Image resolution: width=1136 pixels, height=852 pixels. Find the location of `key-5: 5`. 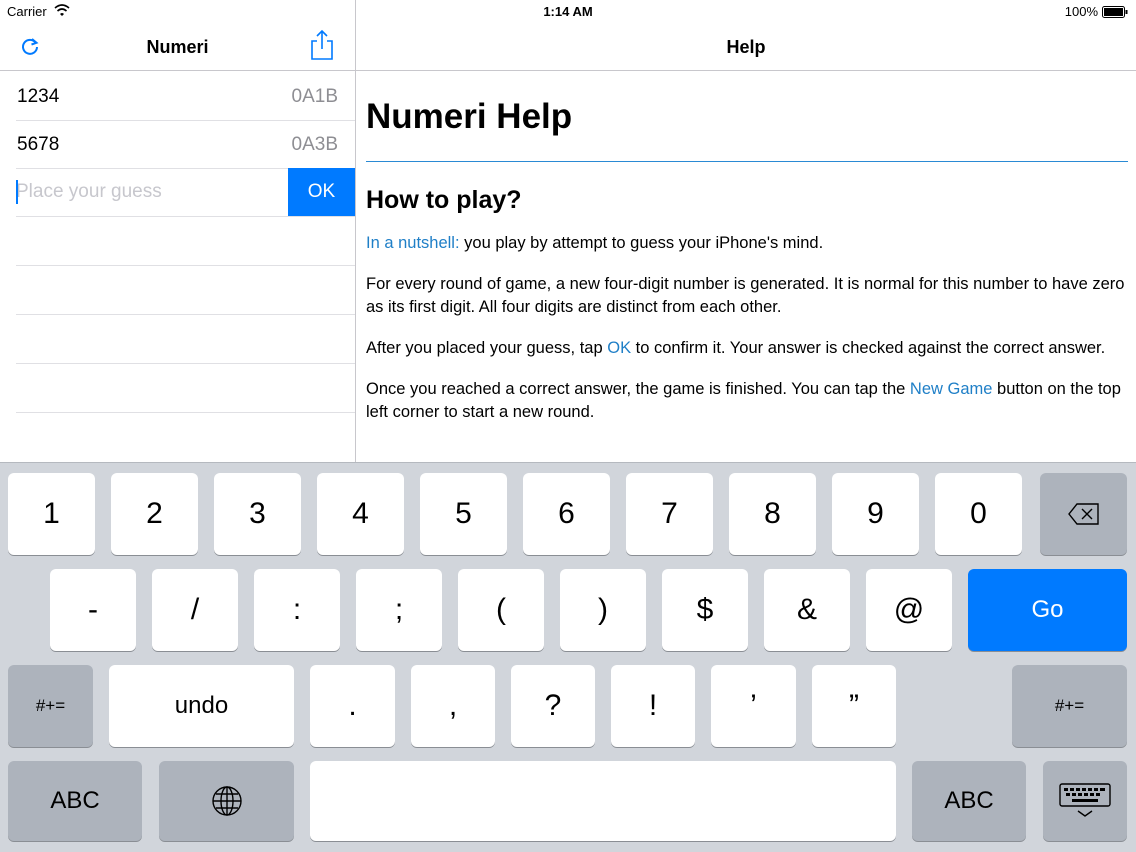

key-5: 5 is located at coordinates (463, 514).